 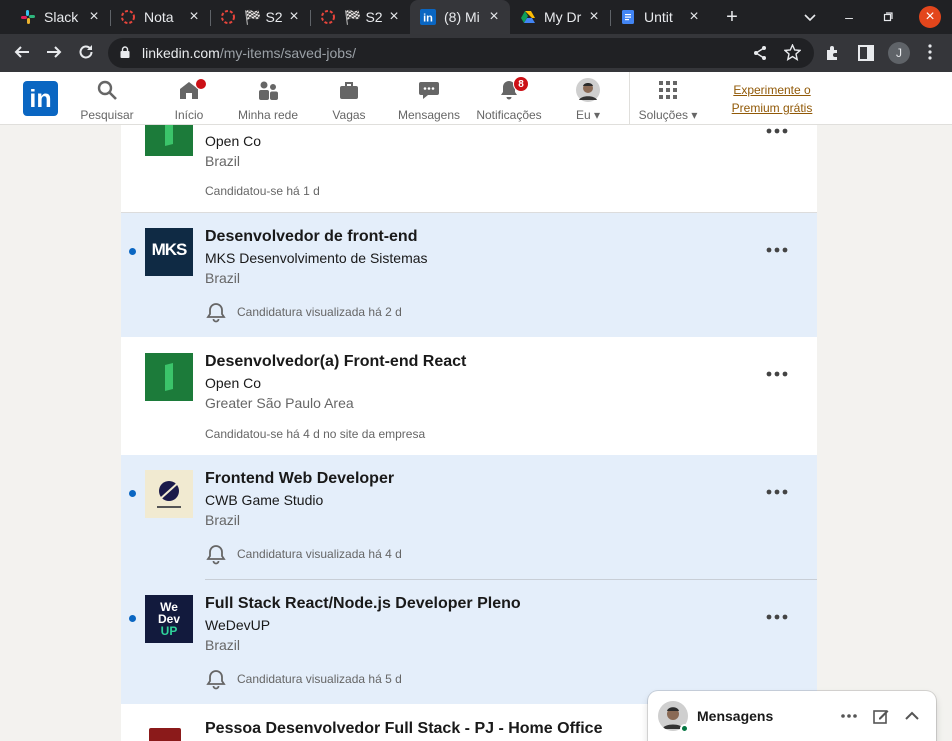 I want to click on job-title: Frontend Web Developer, so click(x=299, y=479).